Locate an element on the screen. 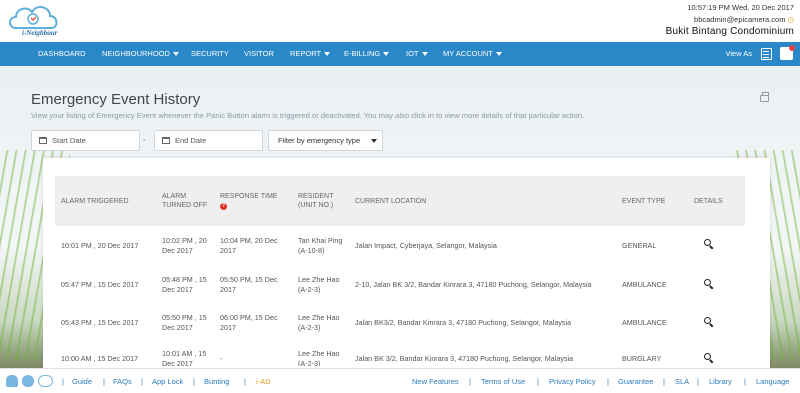  end-date-field is located at coordinates (208, 140).